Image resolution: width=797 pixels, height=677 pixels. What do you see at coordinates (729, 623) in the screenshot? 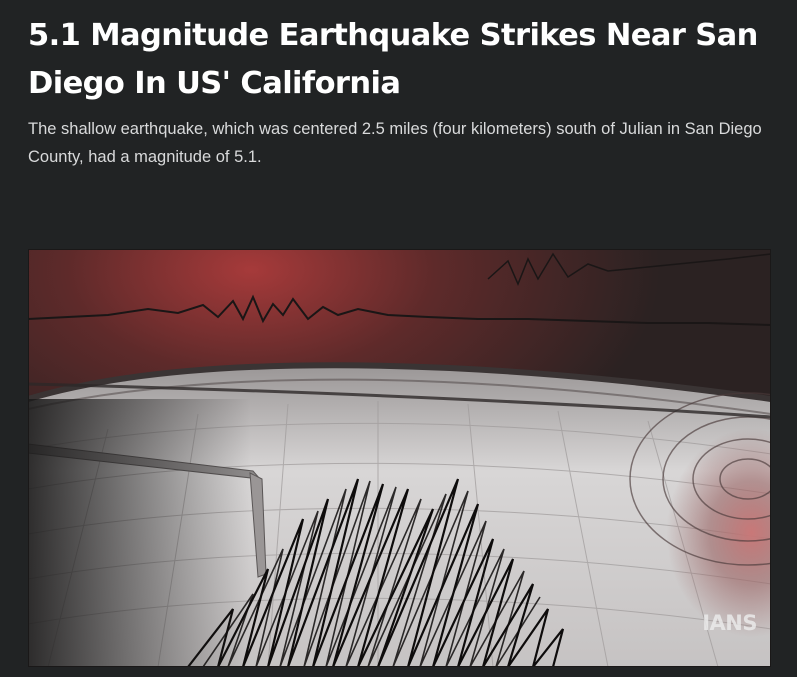
I see `image-credit-watermark: IANS` at bounding box center [729, 623].